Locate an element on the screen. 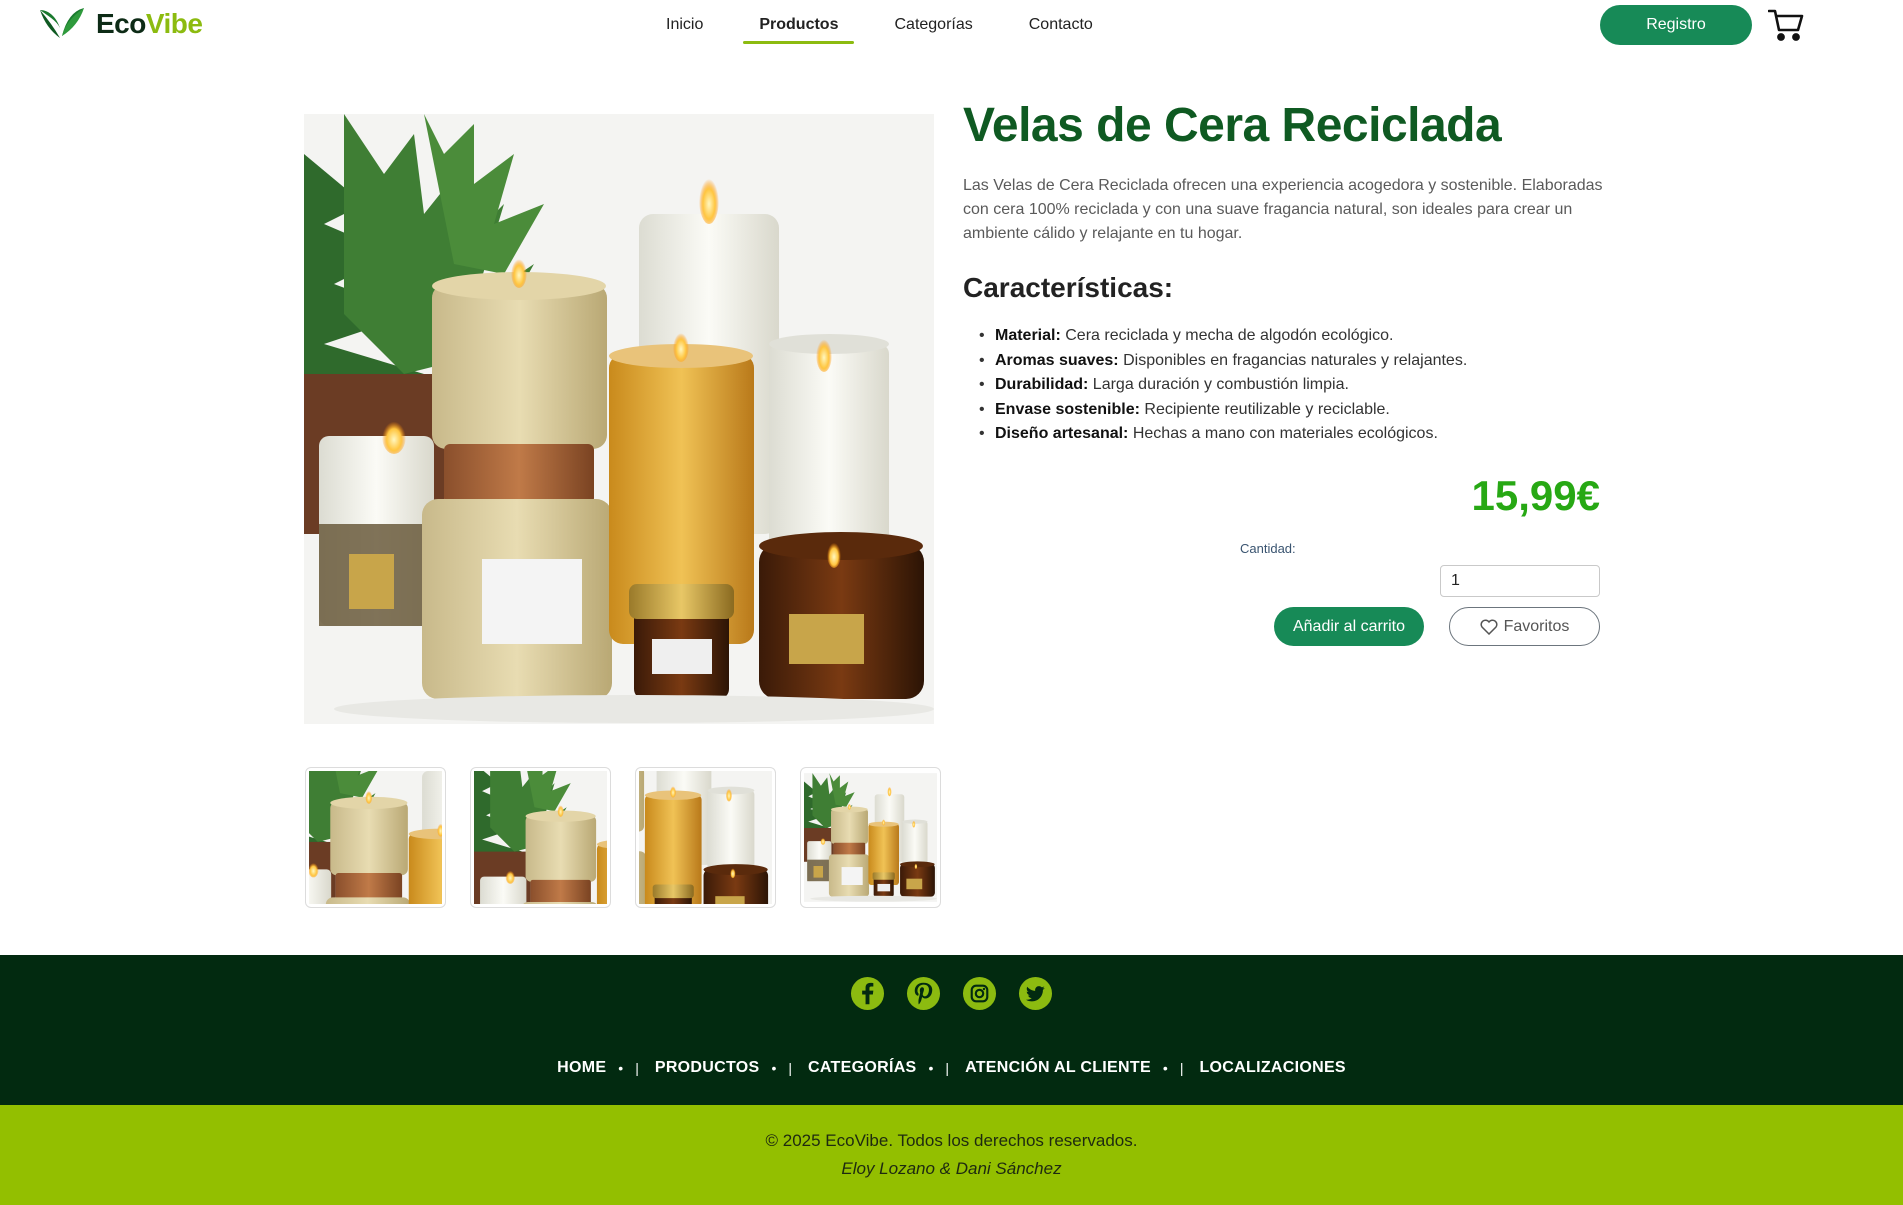  features-heading: Características: is located at coordinates (1068, 287).